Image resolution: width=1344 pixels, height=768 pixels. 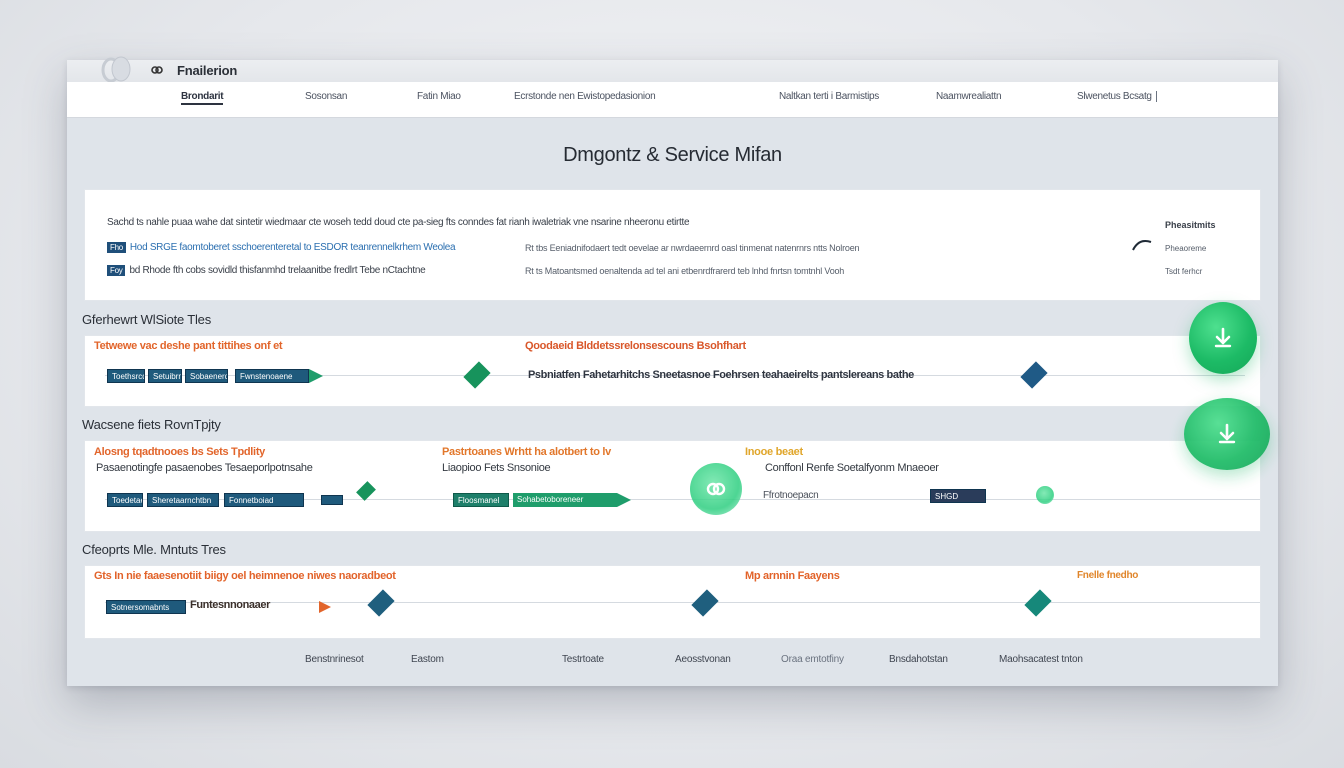 What do you see at coordinates (792, 576) in the screenshot?
I see `lane-headline: Mp arnnin Faayens` at bounding box center [792, 576].